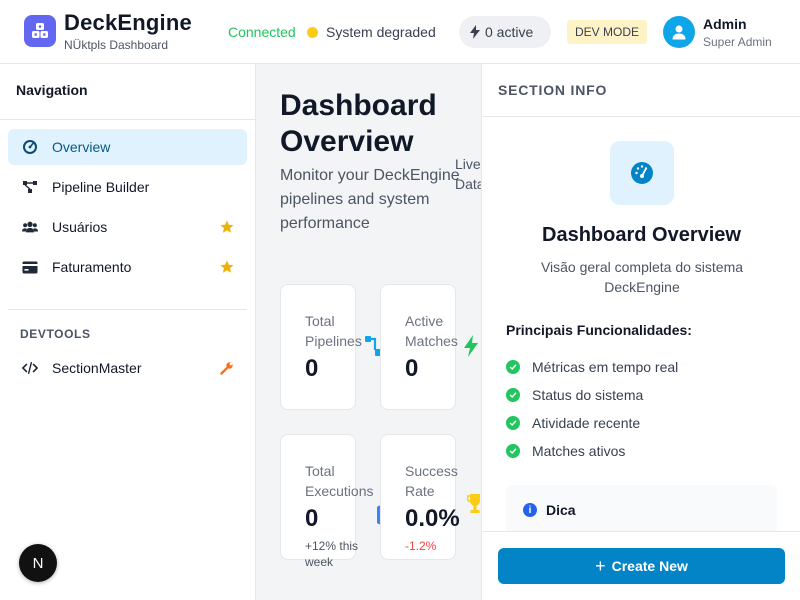 The width and height of the screenshot is (800, 600). What do you see at coordinates (55, 334) in the screenshot?
I see `devtools-section-title: DEVTOOLS` at bounding box center [55, 334].